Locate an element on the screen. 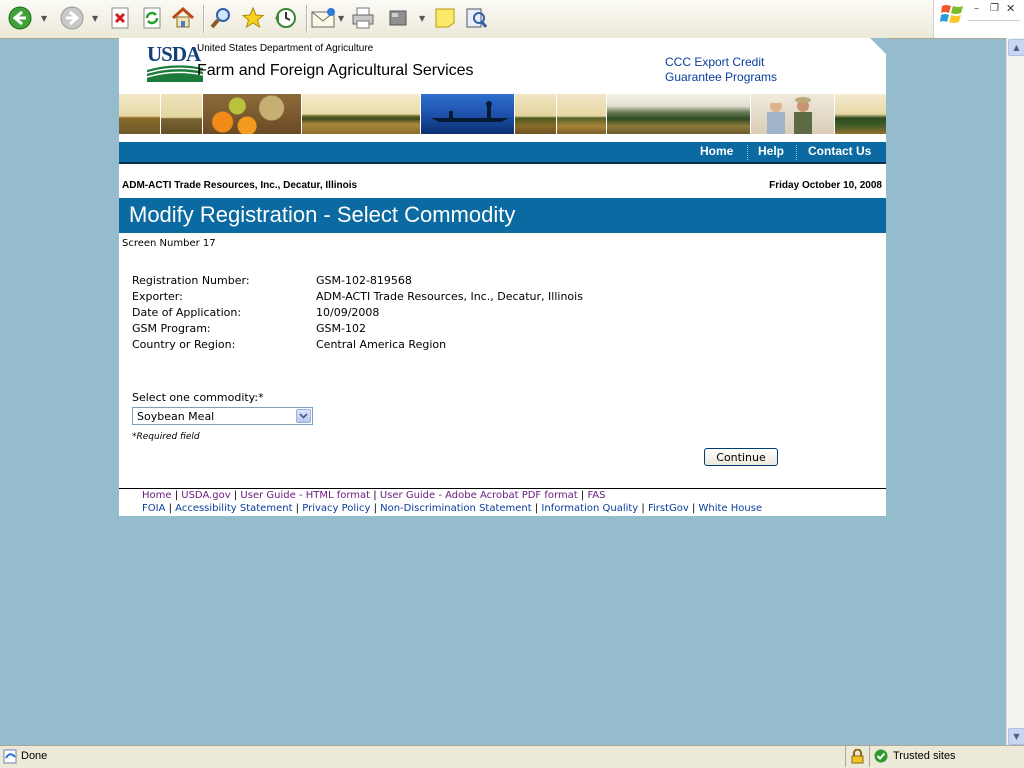  history-icon is located at coordinates (285, 18).